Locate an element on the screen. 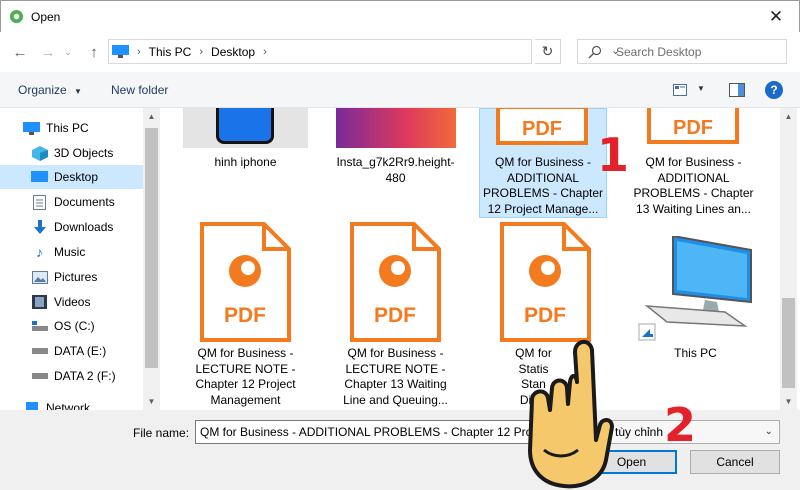 The height and width of the screenshot is (490, 800). caret-down-icon: ▼ is located at coordinates (78, 91).